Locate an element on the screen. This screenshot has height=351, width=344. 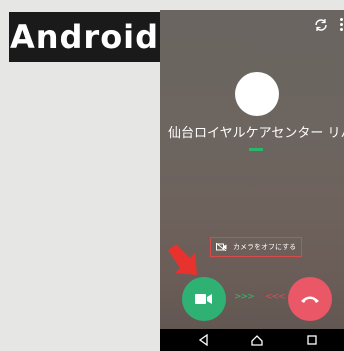
camera-switch-icon is located at coordinates (321, 25).